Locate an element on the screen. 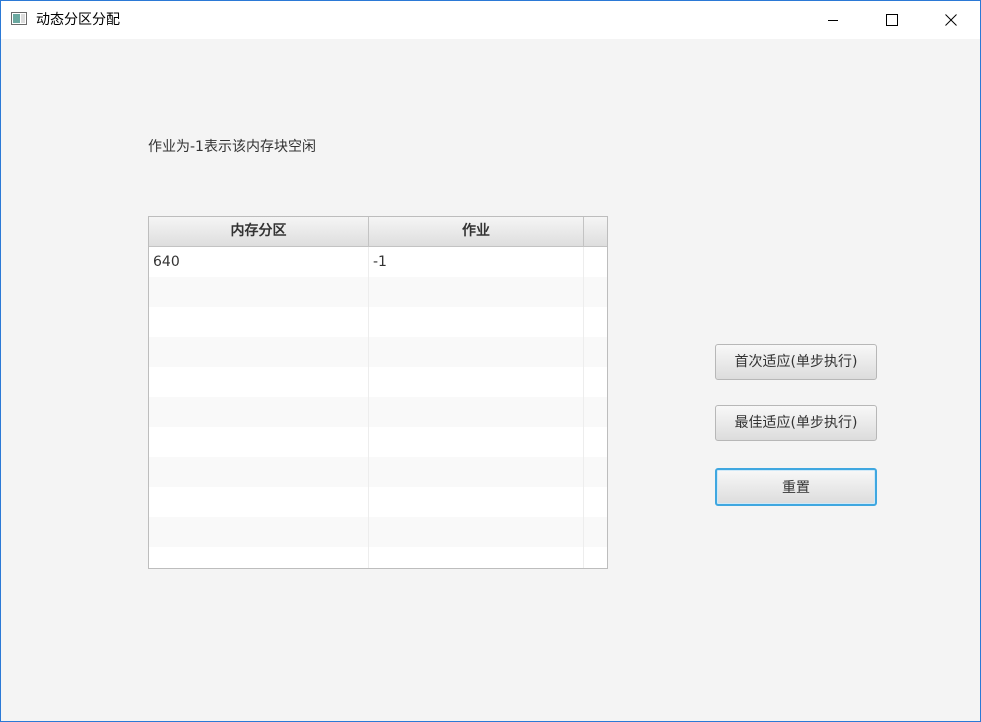  first-fit-button: 首次适应(单步执行) is located at coordinates (796, 362).